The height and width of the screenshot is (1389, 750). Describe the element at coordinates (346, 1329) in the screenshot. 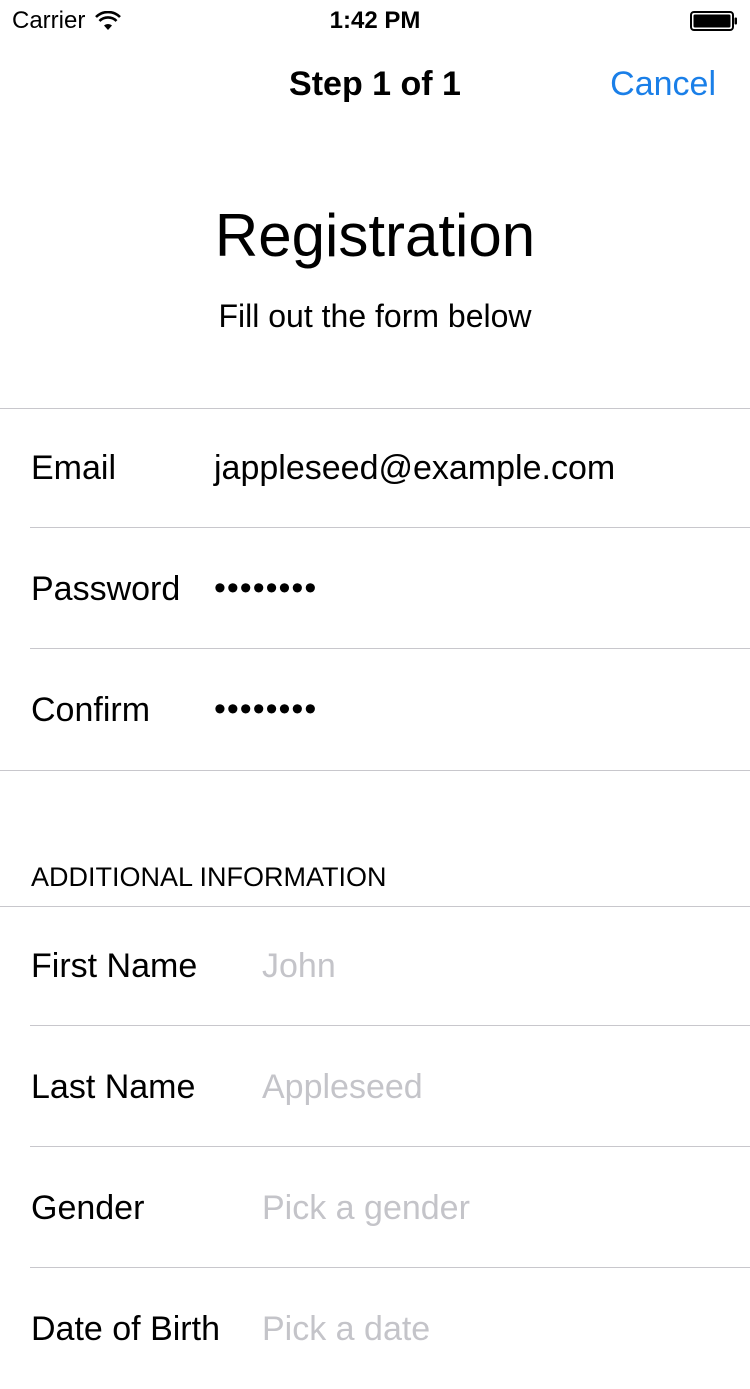

I see `date-of-birth-picker: Pick a date` at that location.